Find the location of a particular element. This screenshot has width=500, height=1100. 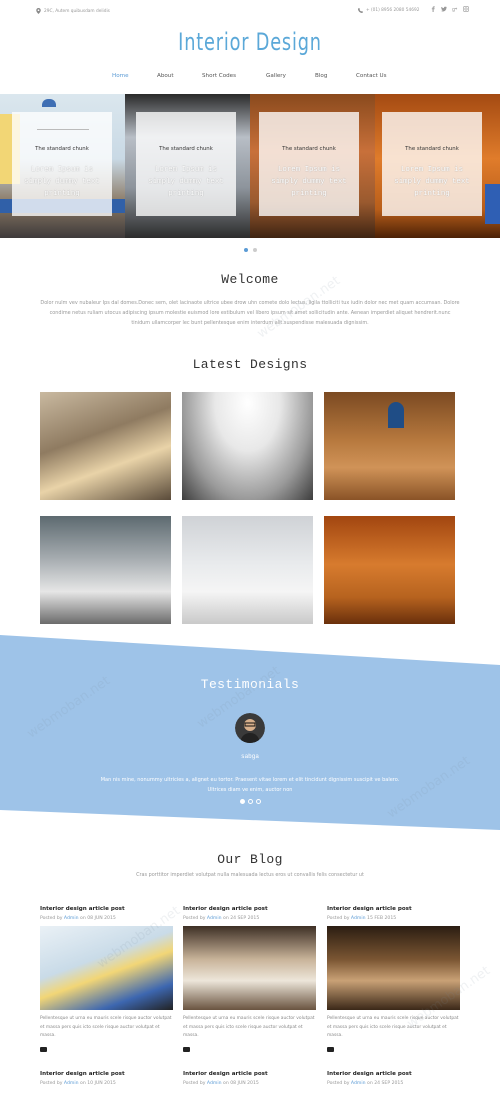

svg-text: g is located at coordinates (453, 10).